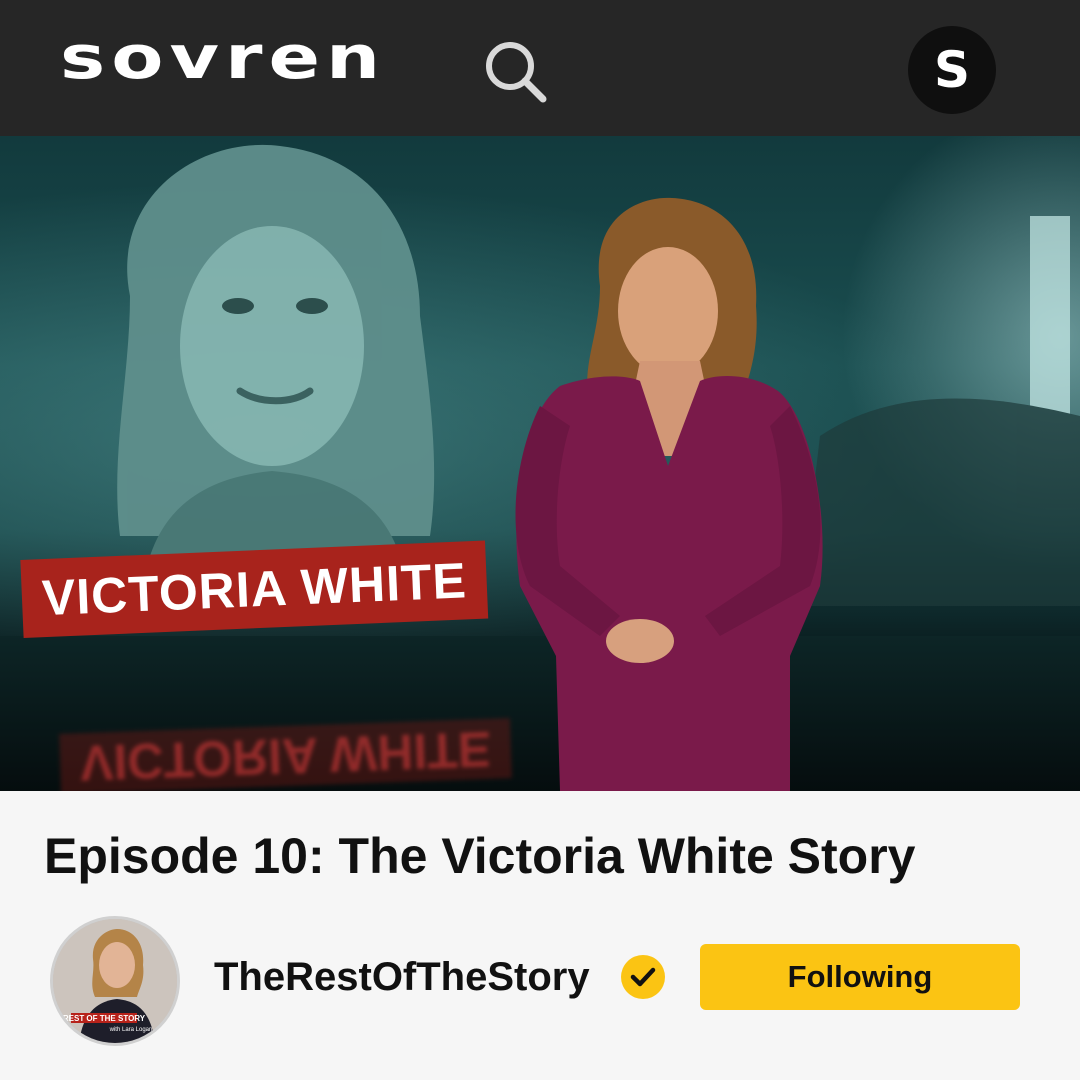 The image size is (1080, 1080). I want to click on search-button, so click(515, 71).